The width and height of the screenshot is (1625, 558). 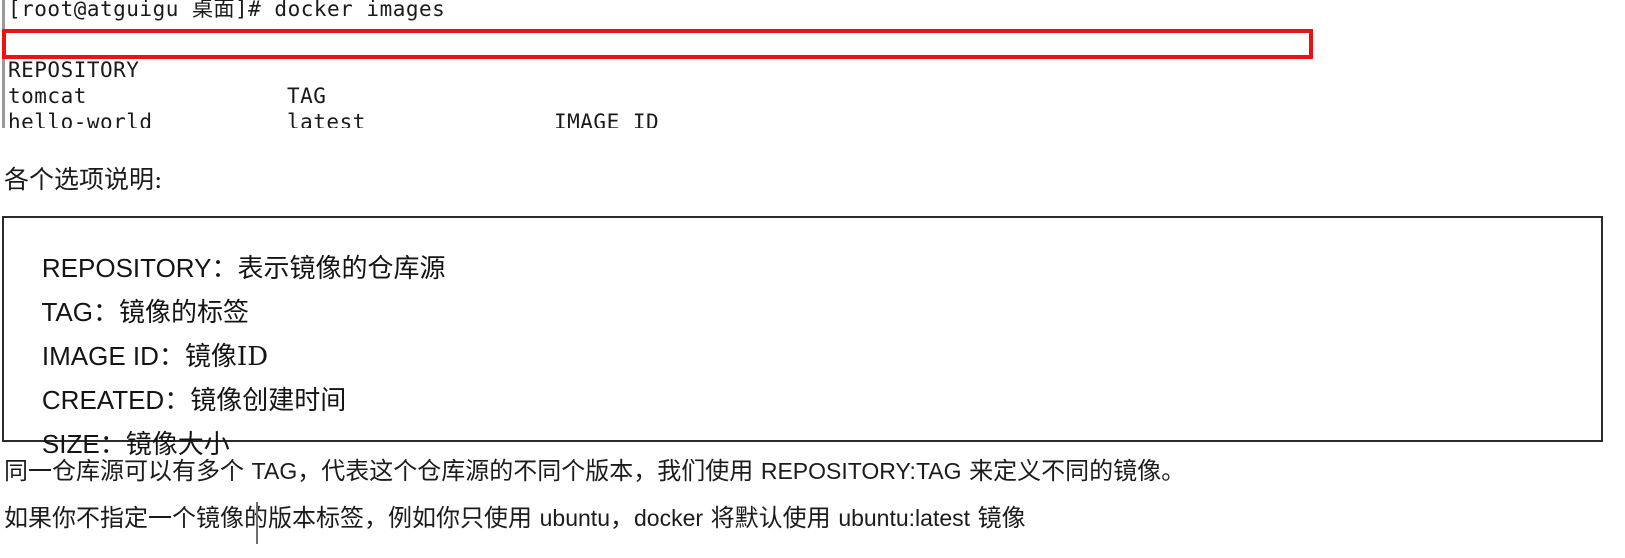 I want to click on note-keyword-docker: docker, so click(x=669, y=518).